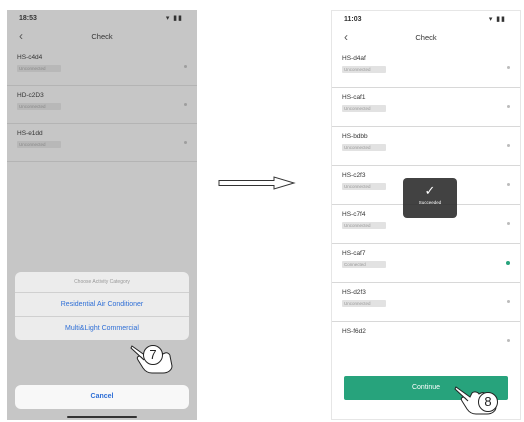 The height and width of the screenshot is (422, 524). What do you see at coordinates (30, 133) in the screenshot?
I see `device-name: HS-e1dd` at bounding box center [30, 133].